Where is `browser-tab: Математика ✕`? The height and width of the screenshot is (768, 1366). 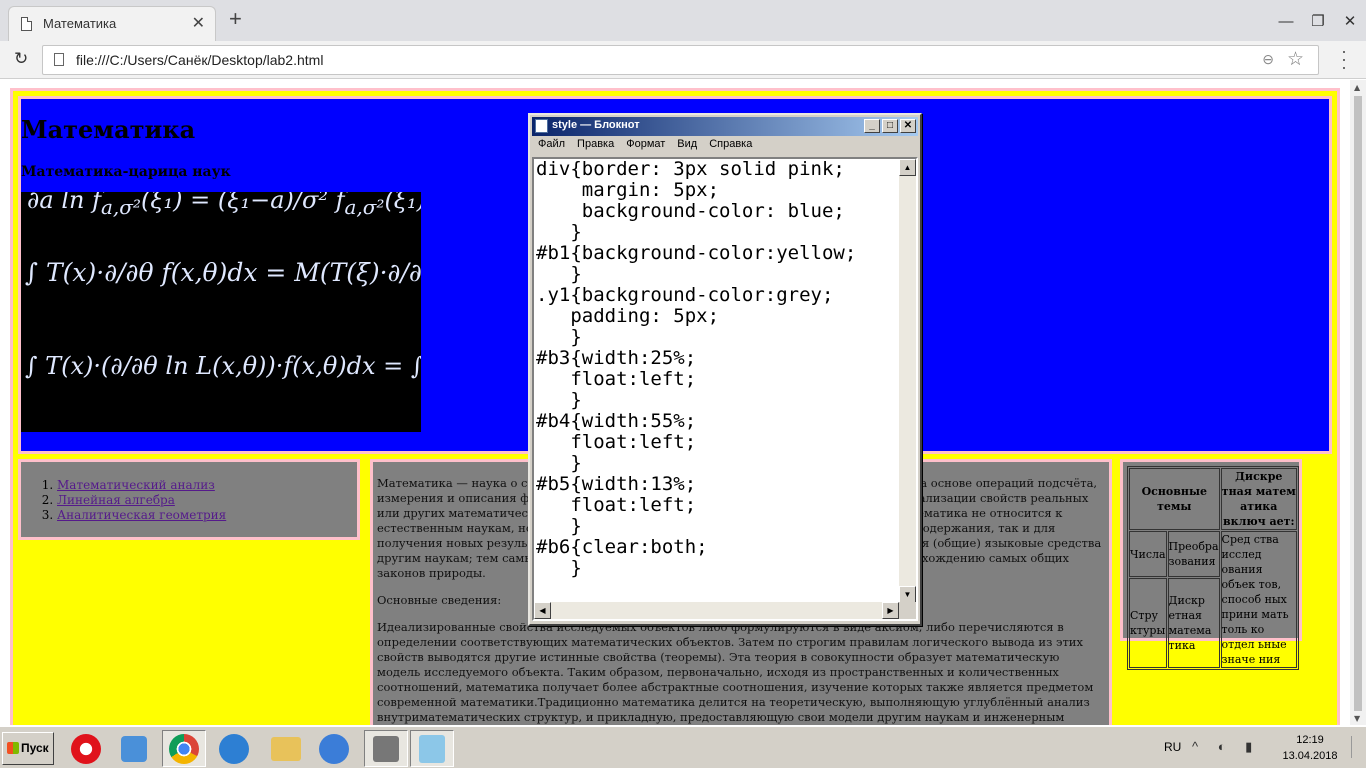
browser-tab: Математика ✕ is located at coordinates (112, 23).